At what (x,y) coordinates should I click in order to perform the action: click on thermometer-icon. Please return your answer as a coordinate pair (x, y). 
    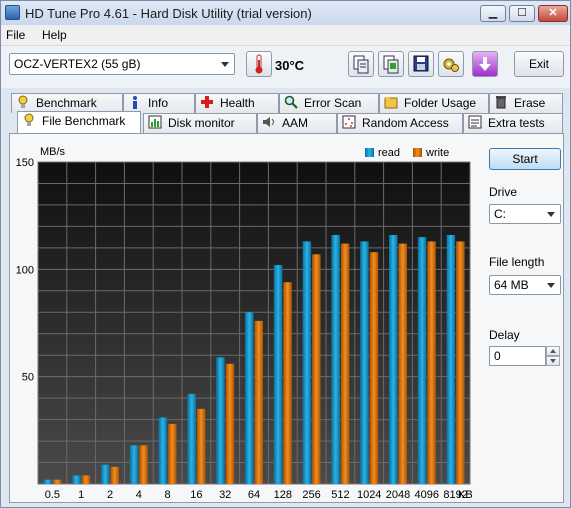
    Looking at the image, I should click on (259, 64).